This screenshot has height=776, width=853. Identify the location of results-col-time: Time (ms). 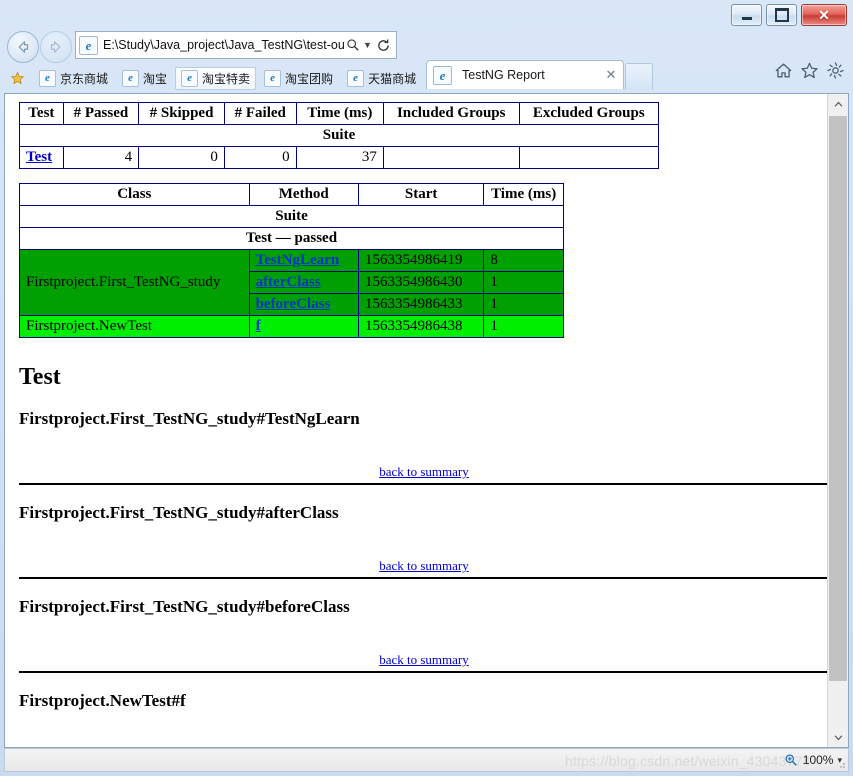
(523, 194).